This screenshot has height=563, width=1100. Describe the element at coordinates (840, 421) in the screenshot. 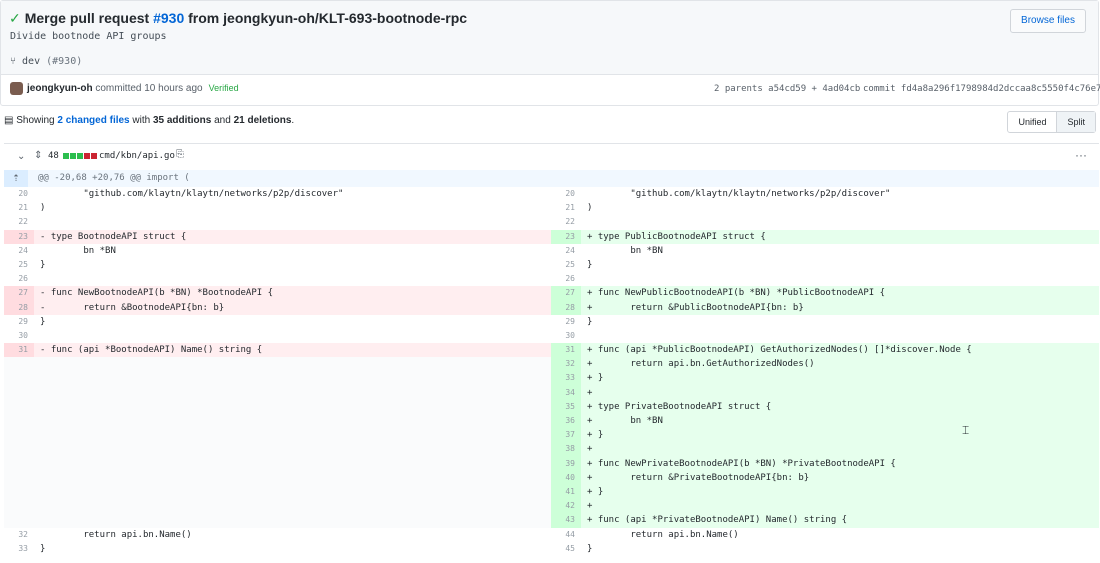

I see `code-line: + bn *BN` at that location.